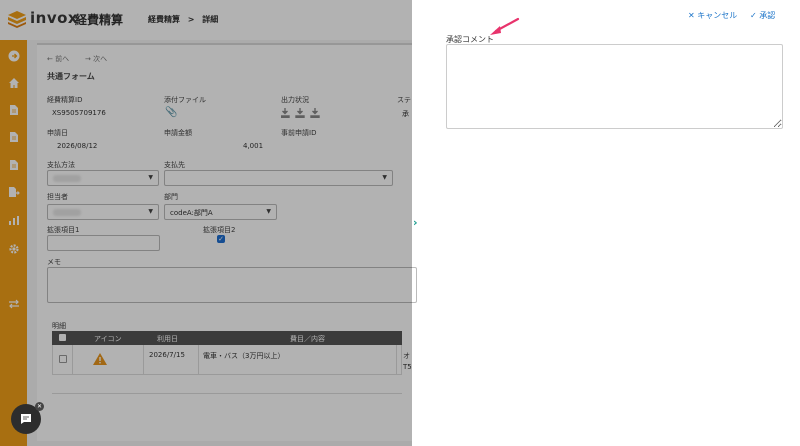 Image resolution: width=800 pixels, height=446 pixels. What do you see at coordinates (167, 355) in the screenshot?
I see `row-date: 2026/7/15` at bounding box center [167, 355].